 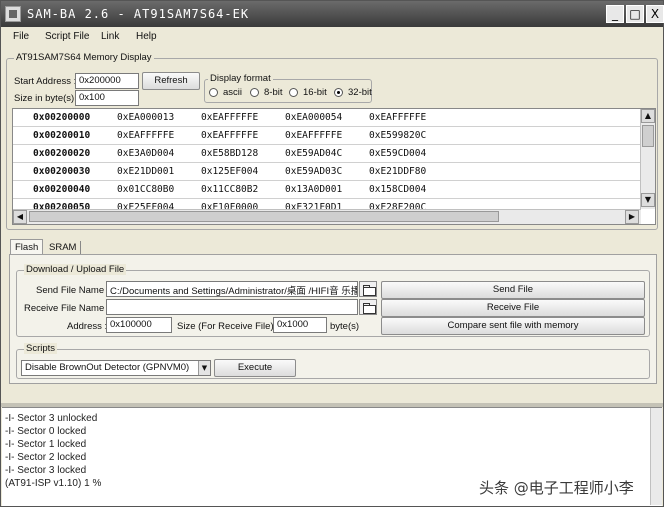 I want to click on log-line: -I- Sector 1 locked, so click(x=46, y=444).